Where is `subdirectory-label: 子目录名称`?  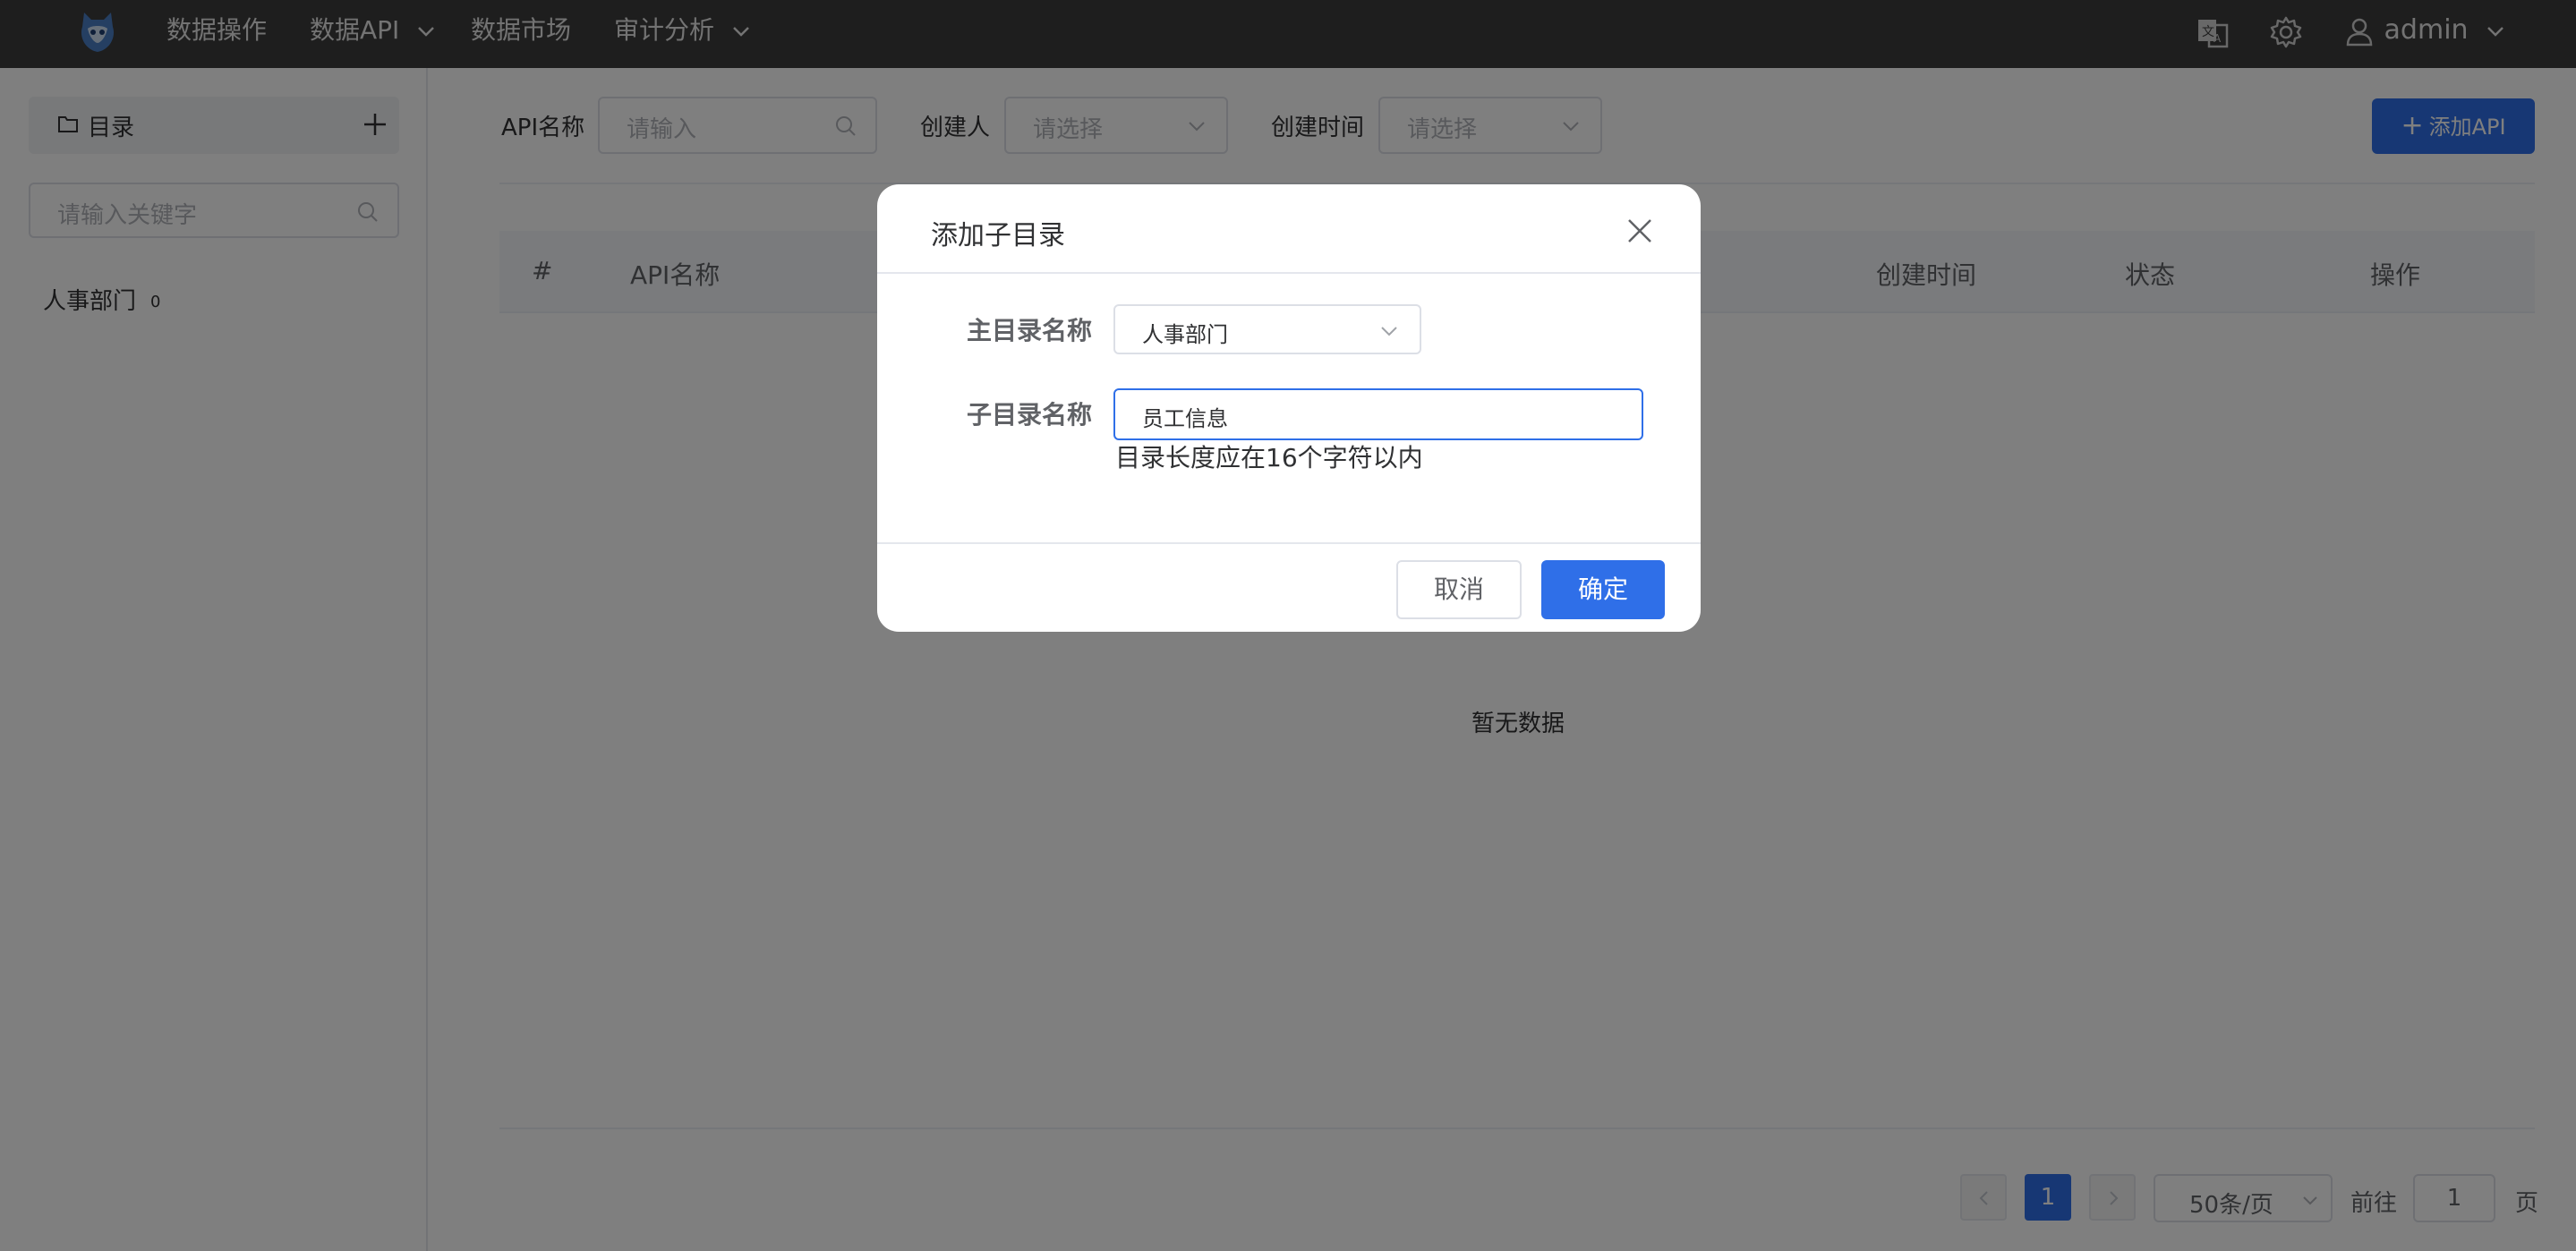
subdirectory-label: 子目录名称 is located at coordinates (1030, 415).